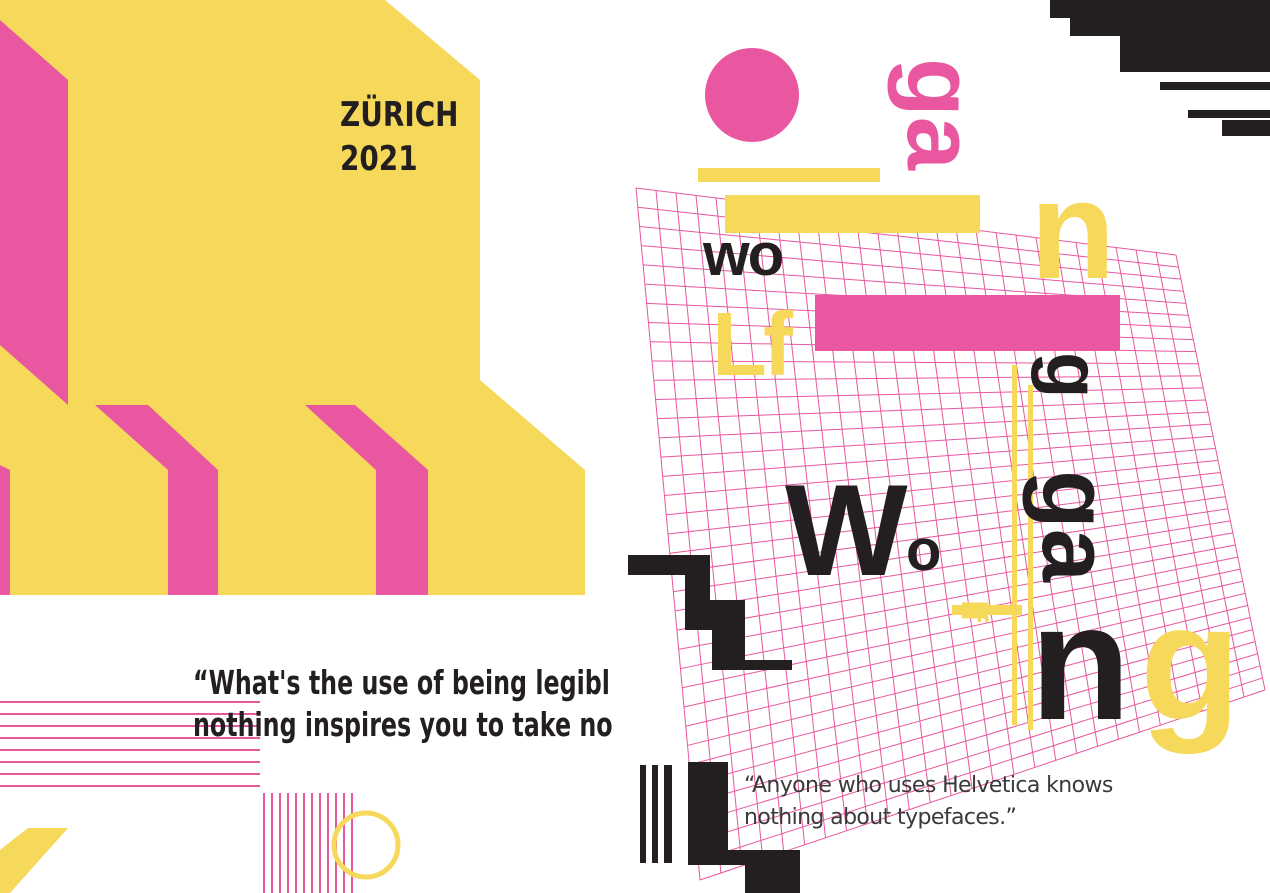 The image size is (1270, 893). I want to click on letters-lf: Lf, so click(752, 345).